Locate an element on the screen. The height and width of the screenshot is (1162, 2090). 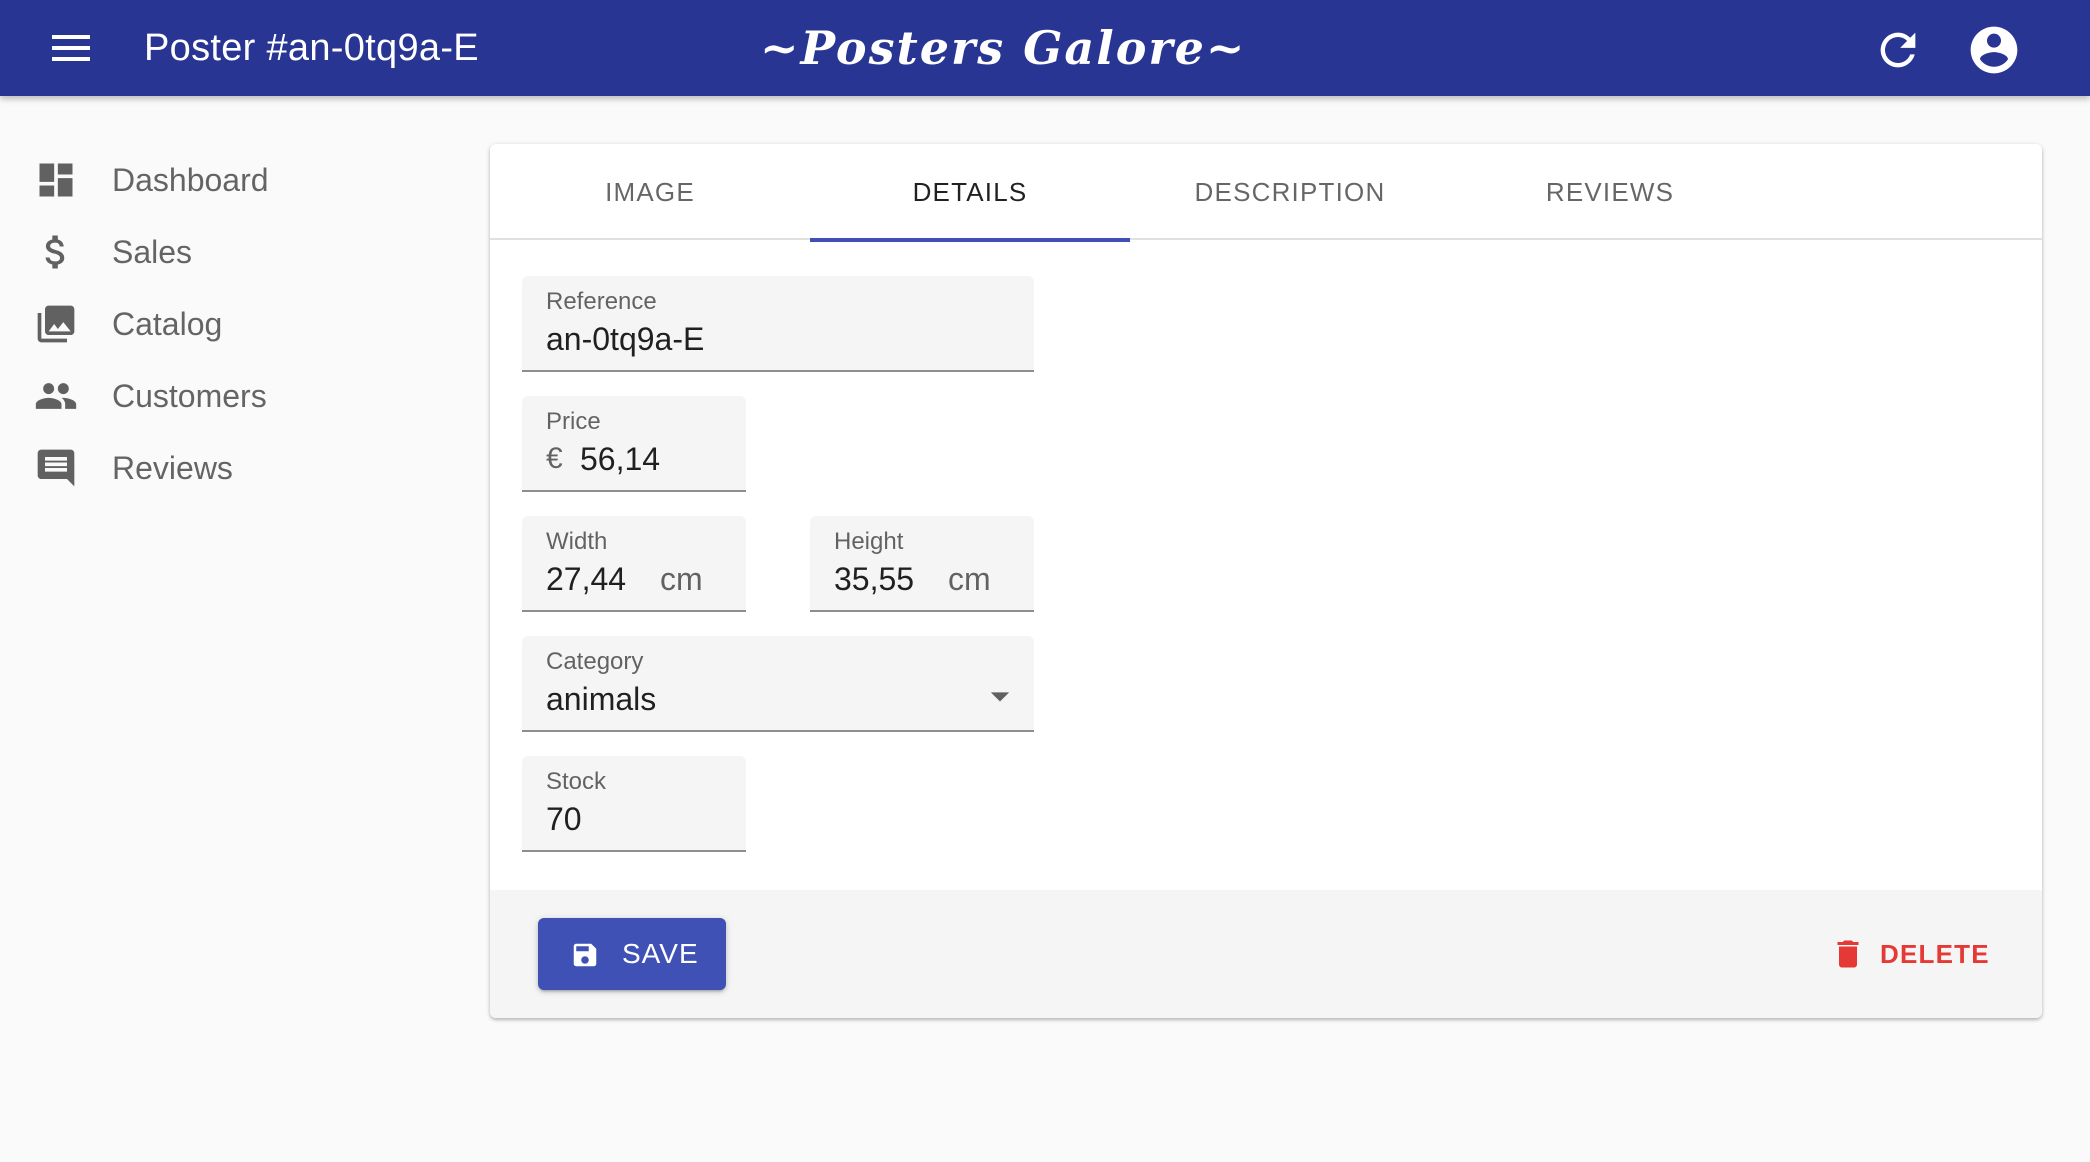
brand-logo: ~Posters Galore~ is located at coordinates (1003, 48).